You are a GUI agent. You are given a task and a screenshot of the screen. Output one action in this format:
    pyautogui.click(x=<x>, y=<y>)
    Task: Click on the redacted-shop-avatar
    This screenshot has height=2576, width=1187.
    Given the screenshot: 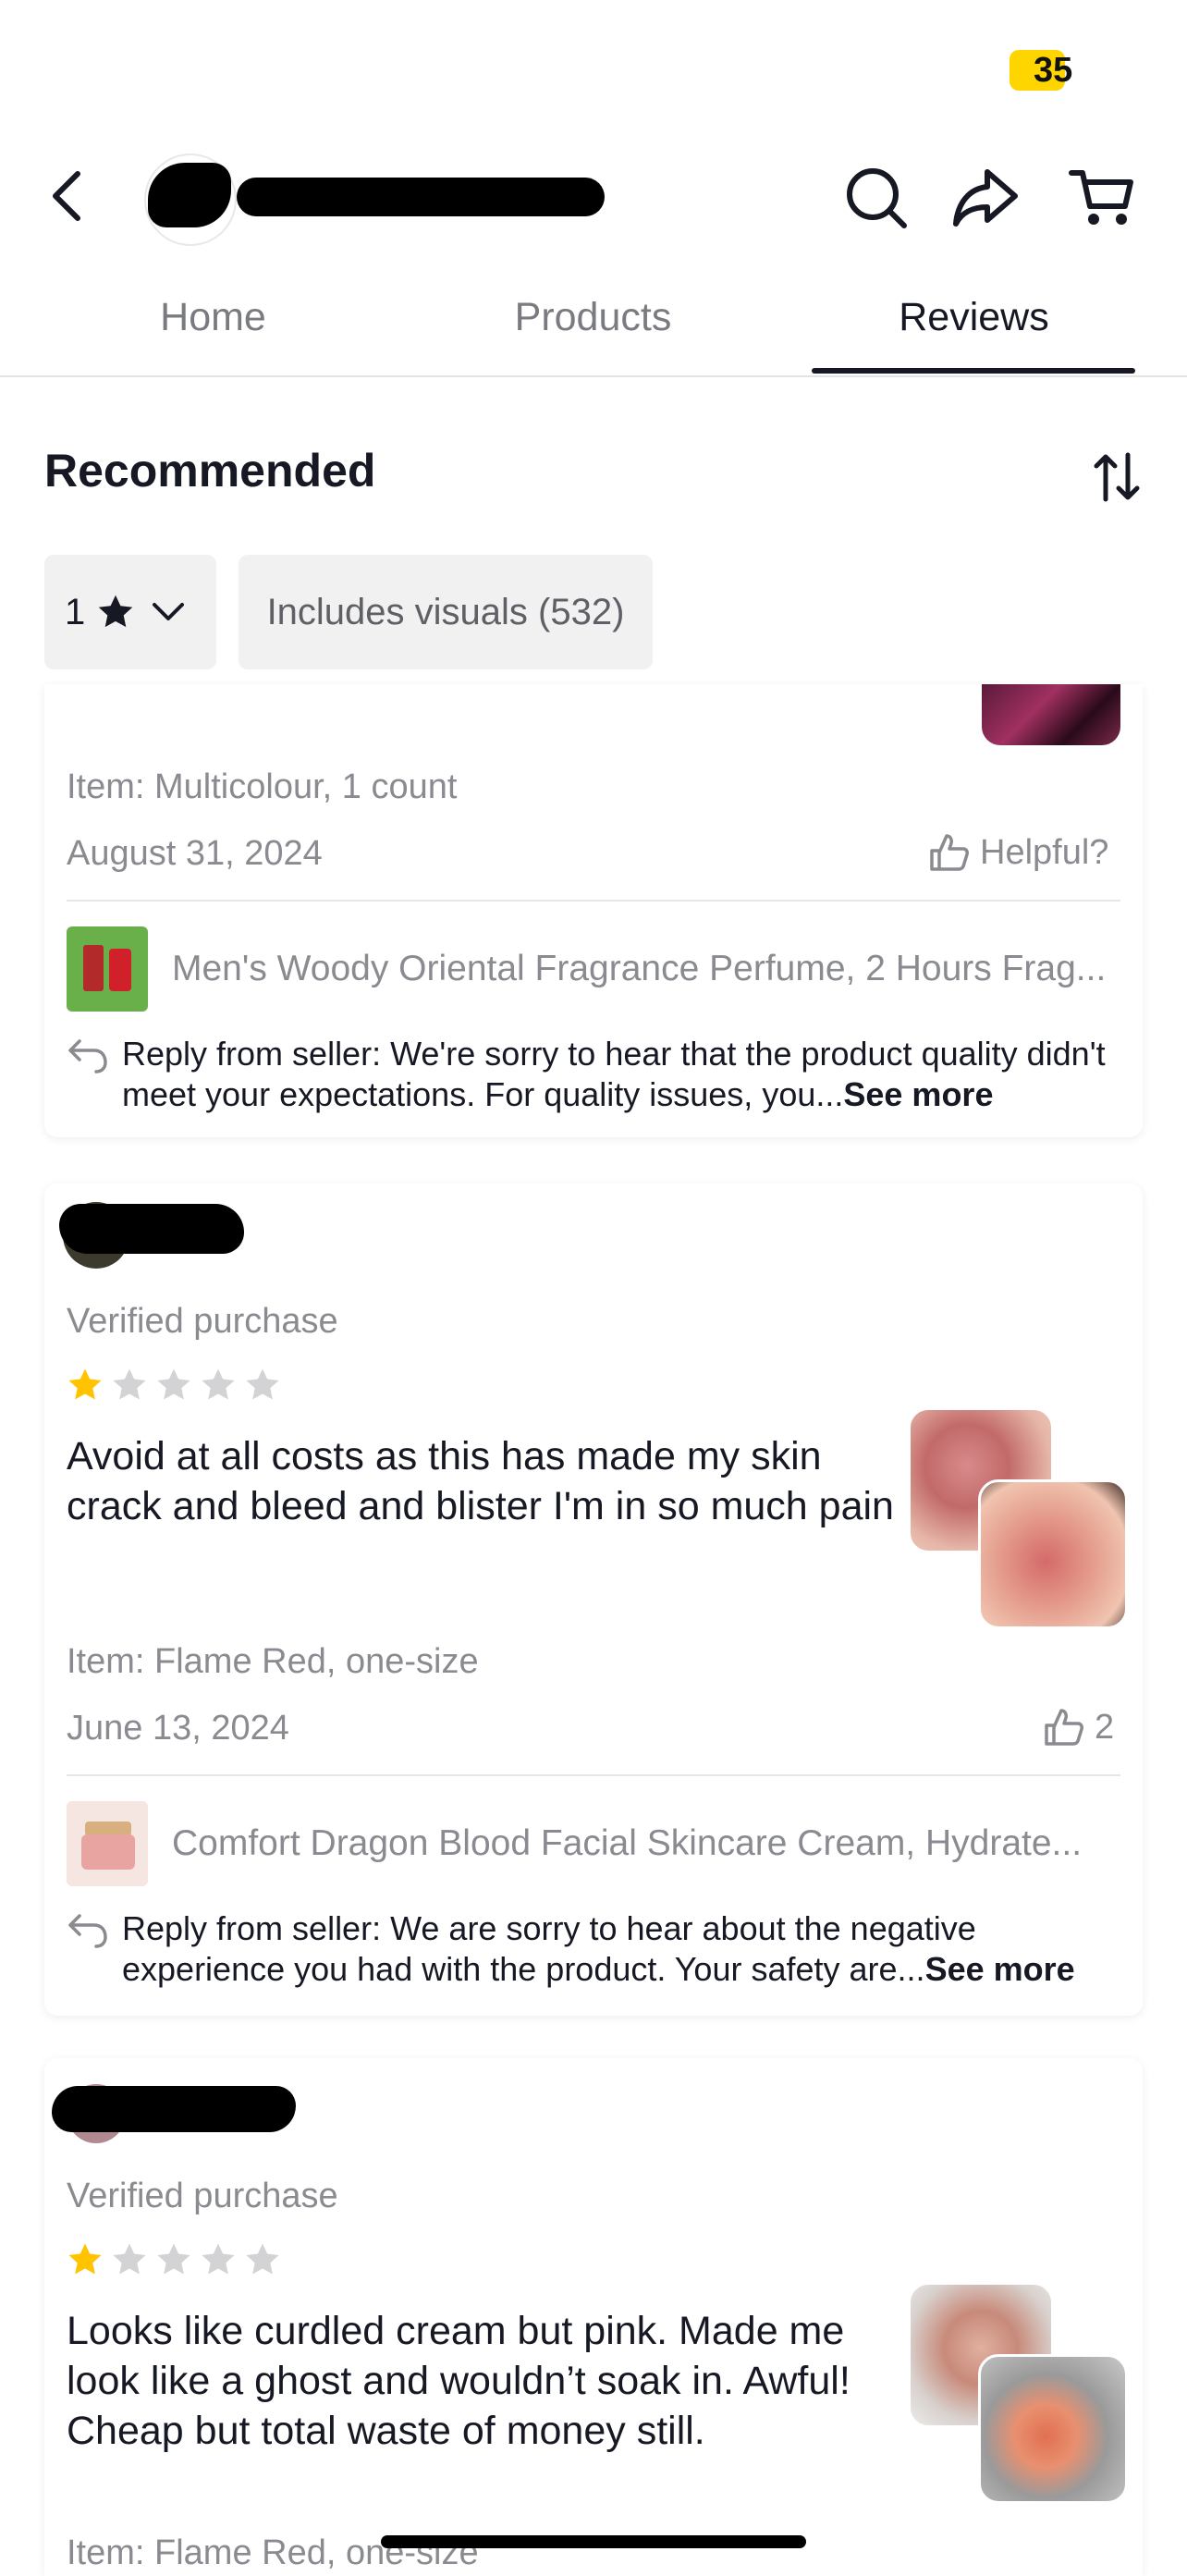 What is the action you would take?
    pyautogui.click(x=189, y=195)
    